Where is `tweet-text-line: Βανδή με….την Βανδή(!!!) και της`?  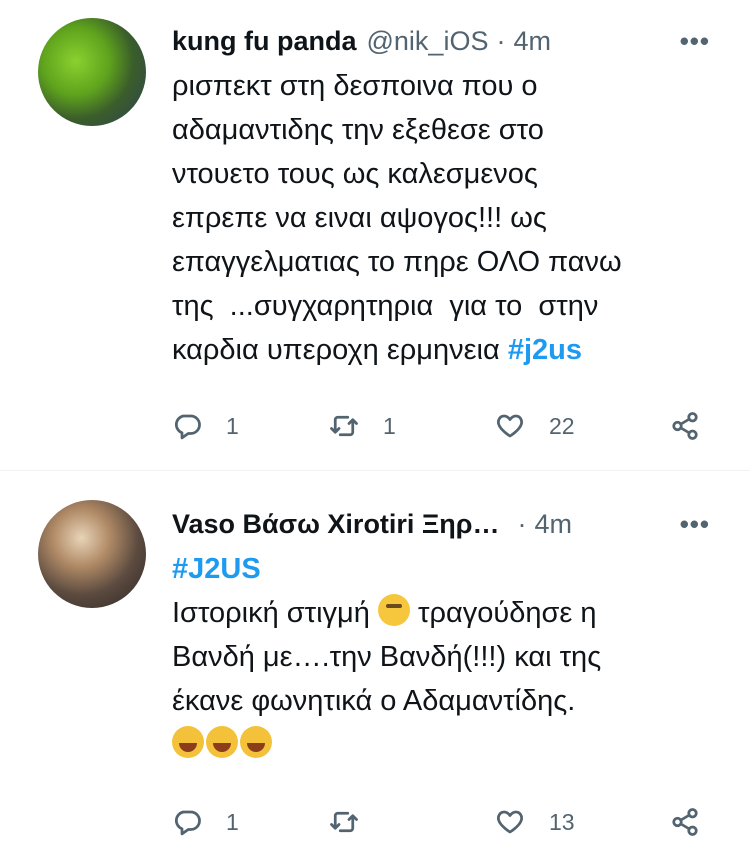 tweet-text-line: Βανδή με….την Βανδή(!!!) και της is located at coordinates (387, 657).